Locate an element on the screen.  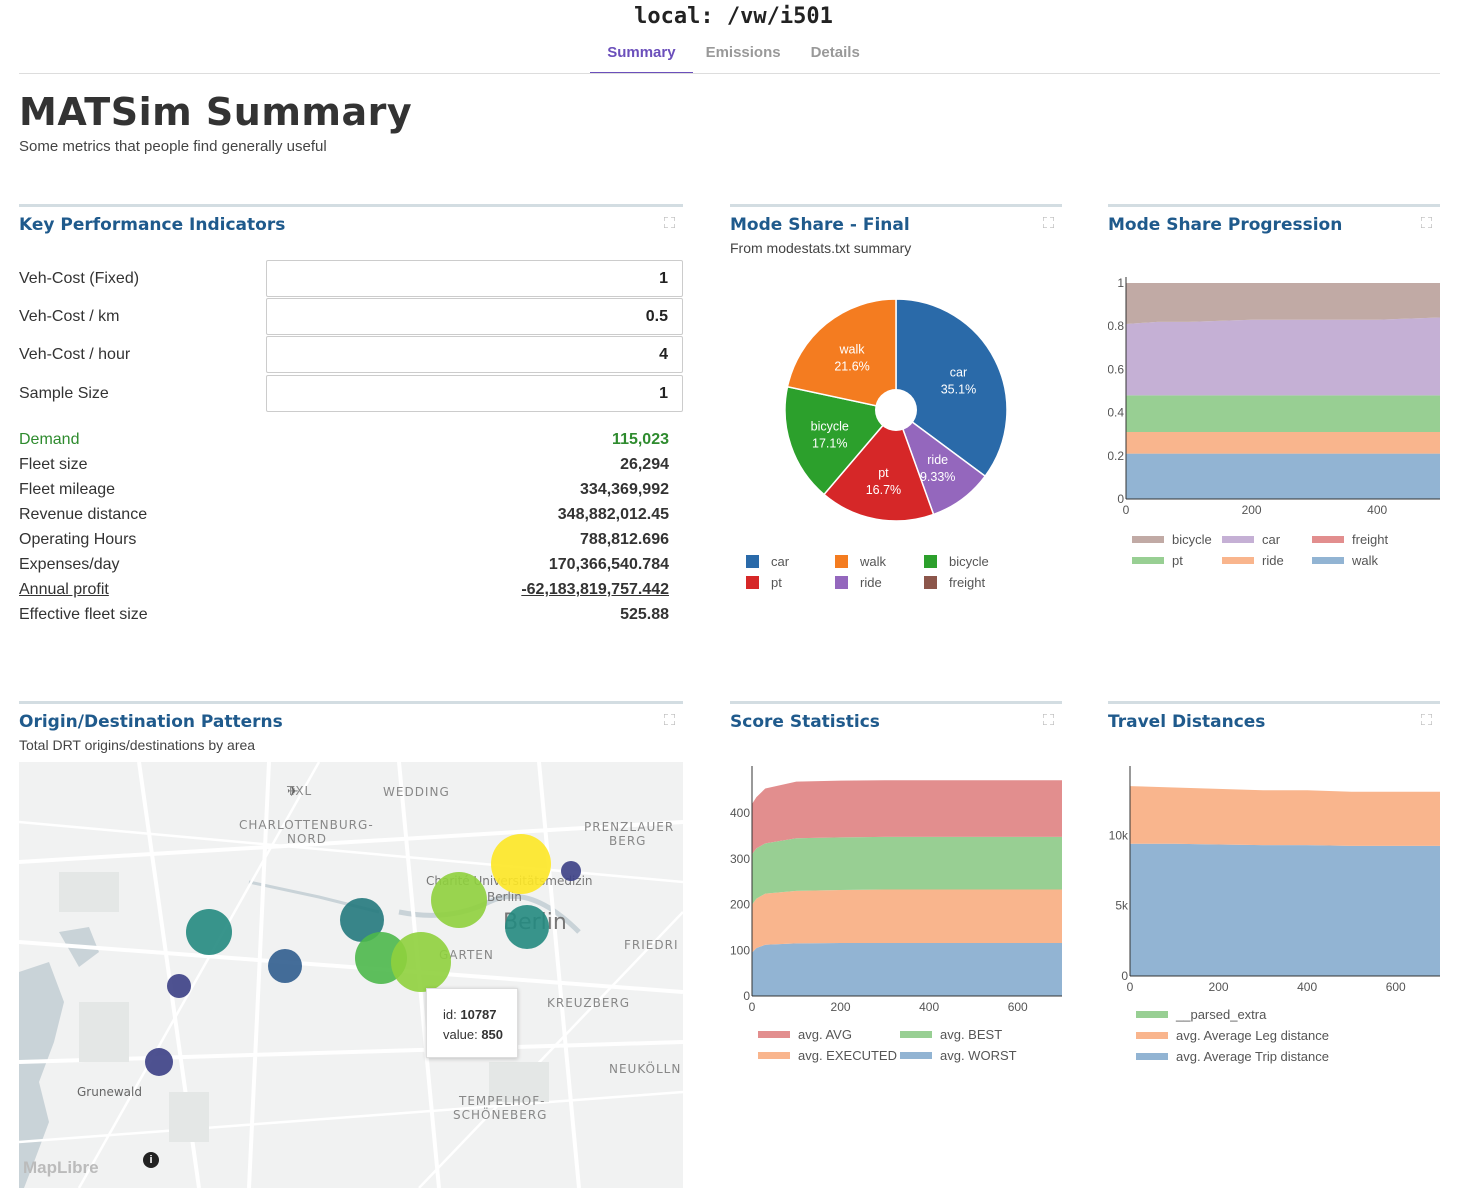
area-series-avg-average-trip-distance is located at coordinates (1285, 909).